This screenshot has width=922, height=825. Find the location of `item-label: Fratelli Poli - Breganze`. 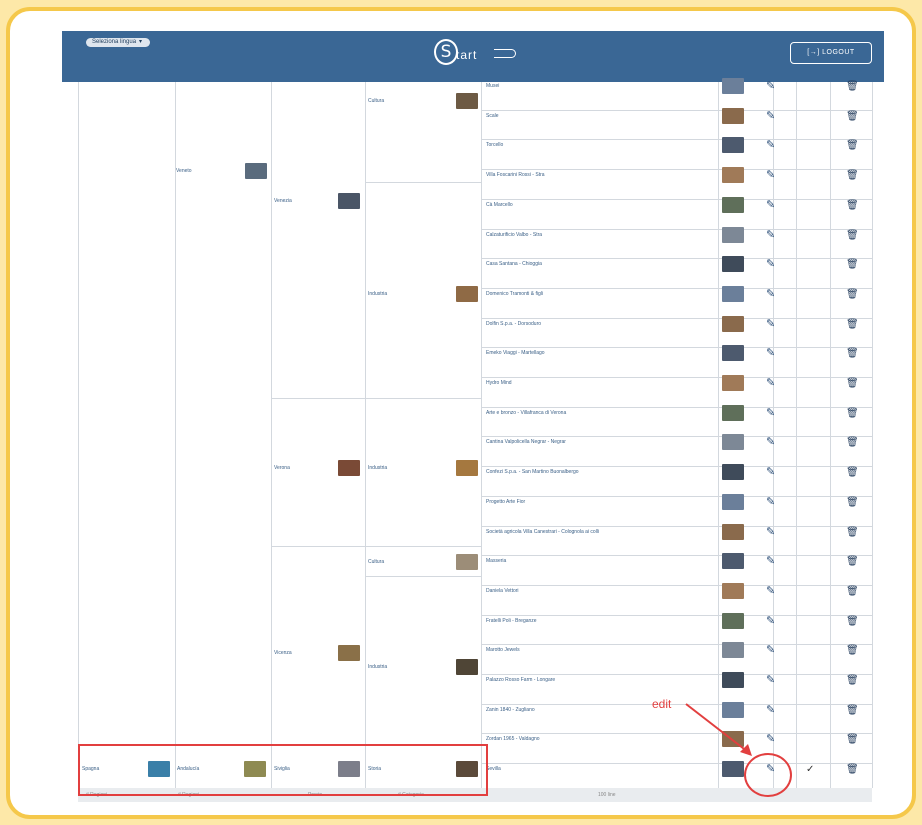

item-label: Fratelli Poli - Breganze is located at coordinates (511, 620).